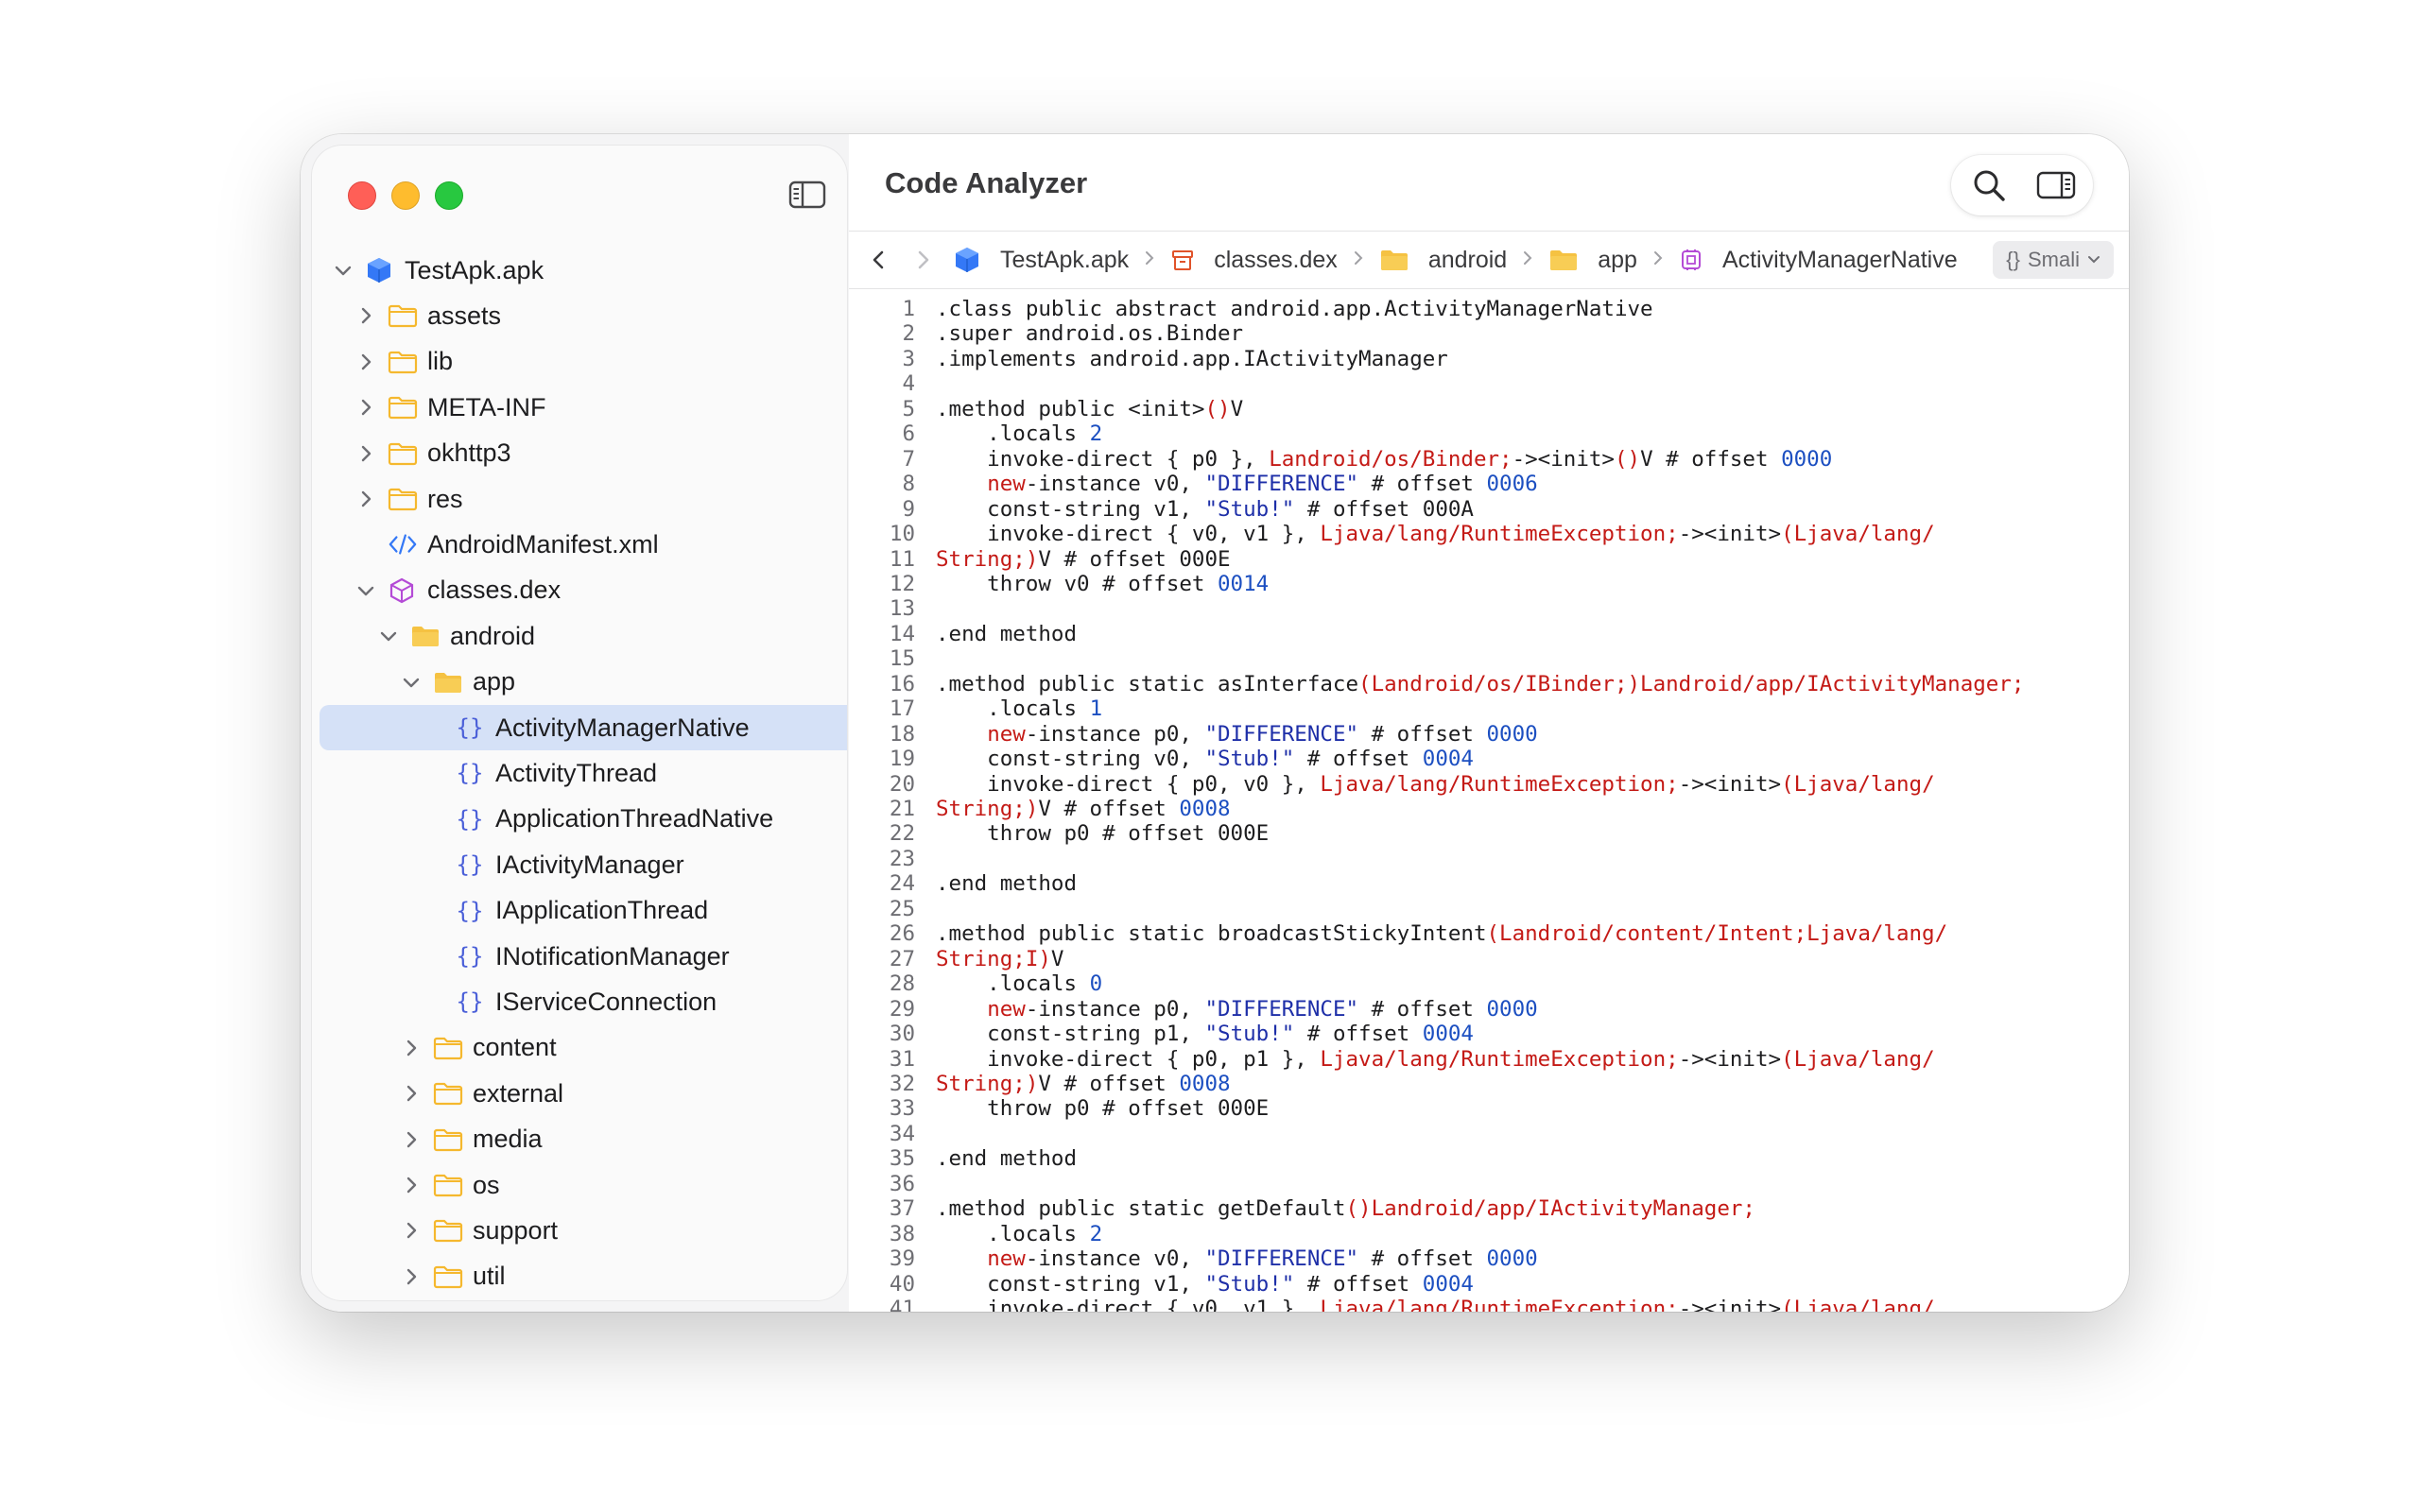  Describe the element at coordinates (879, 260) in the screenshot. I see `back-chevron-icon` at that location.